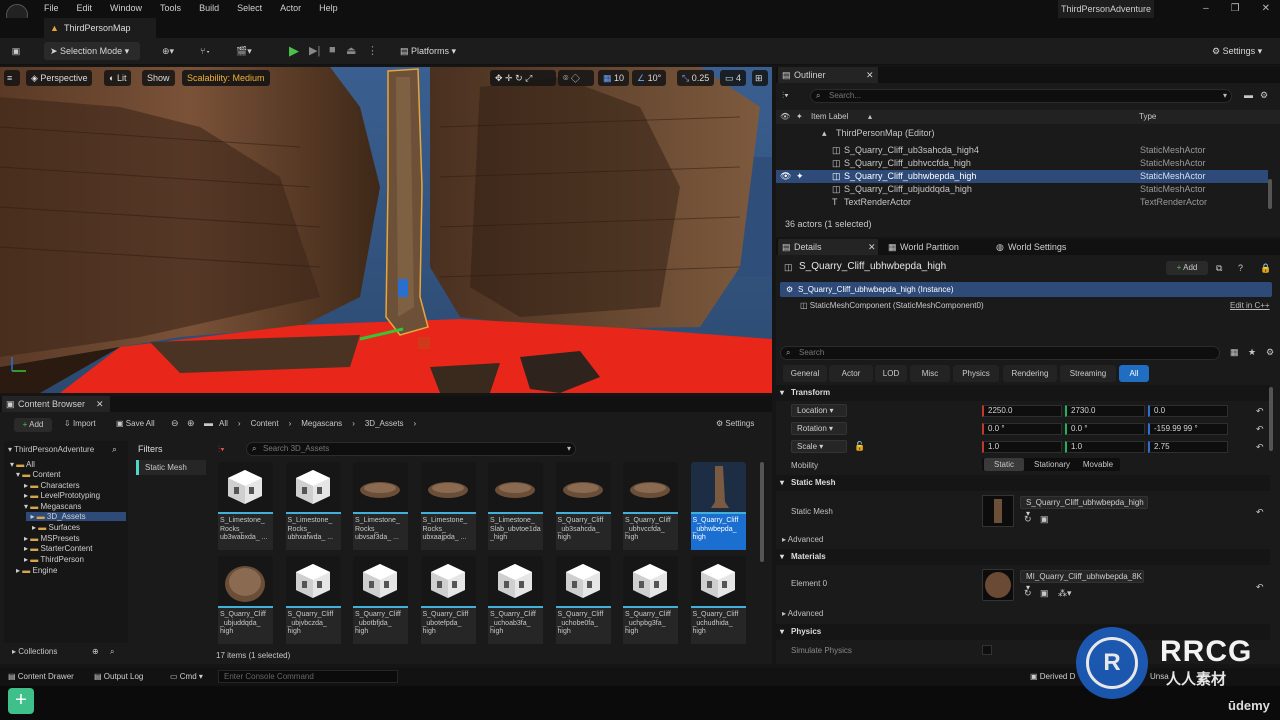 The width and height of the screenshot is (1280, 720). Describe the element at coordinates (328, 8) in the screenshot. I see `menu-help: Help` at that location.